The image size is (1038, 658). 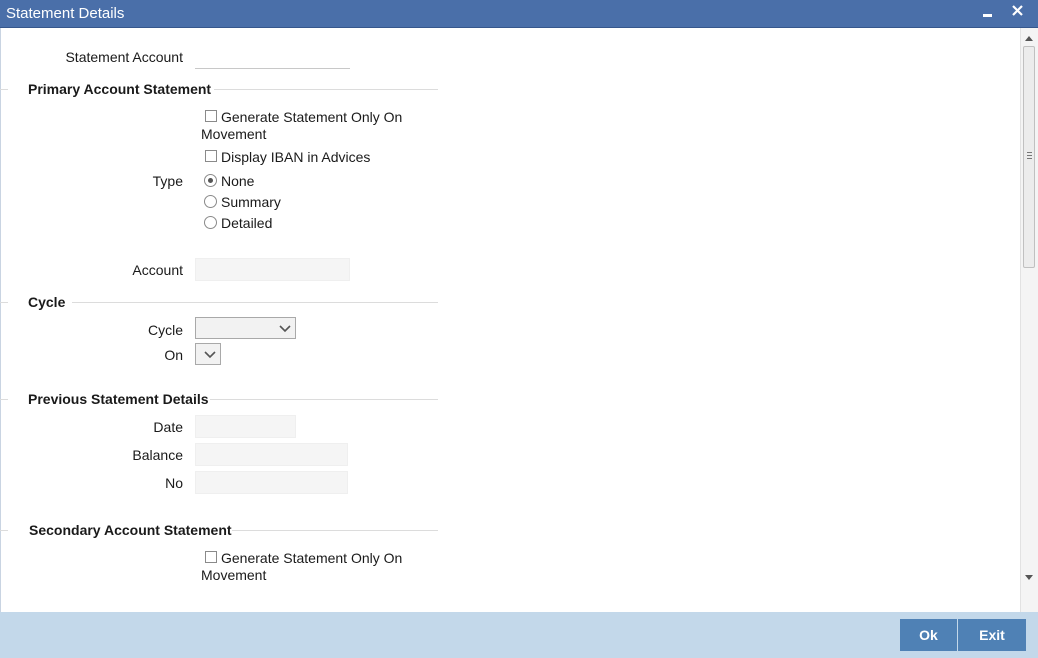 What do you see at coordinates (245, 328) in the screenshot?
I see `cycle-select` at bounding box center [245, 328].